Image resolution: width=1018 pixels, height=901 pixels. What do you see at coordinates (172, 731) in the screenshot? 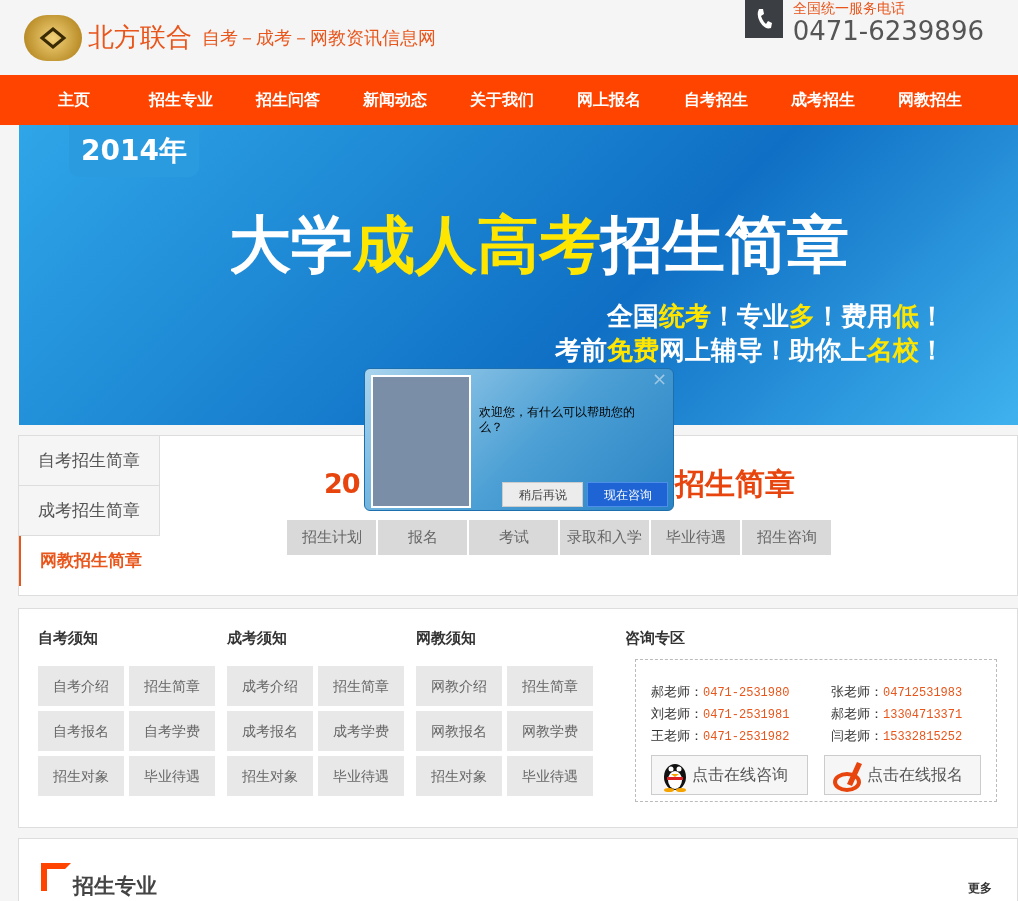
I see `notice-link: 自考学费` at bounding box center [172, 731].